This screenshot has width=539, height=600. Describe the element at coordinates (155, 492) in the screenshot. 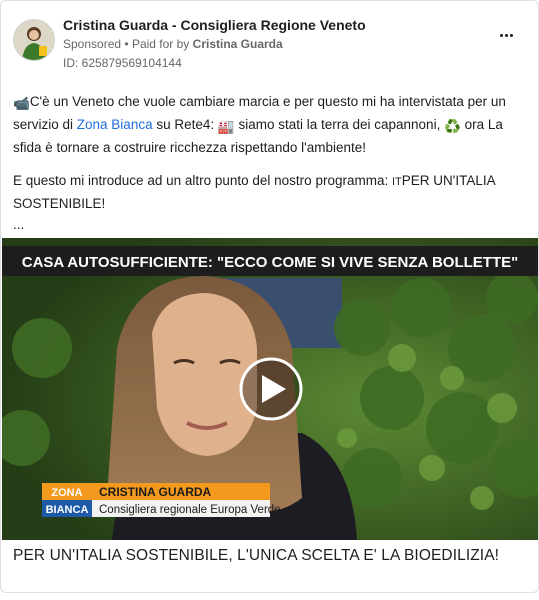

I see `lower-third-name: CRISTINA GUARDA` at that location.